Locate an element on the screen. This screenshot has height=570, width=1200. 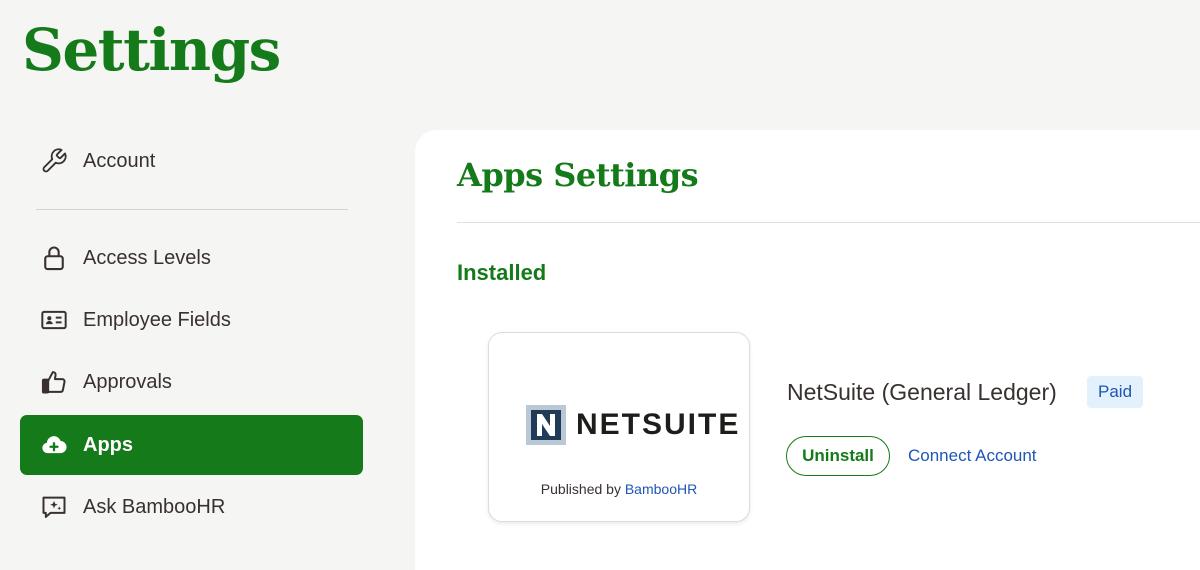
publisher-line: Published by BambooHR is located at coordinates (619, 489).